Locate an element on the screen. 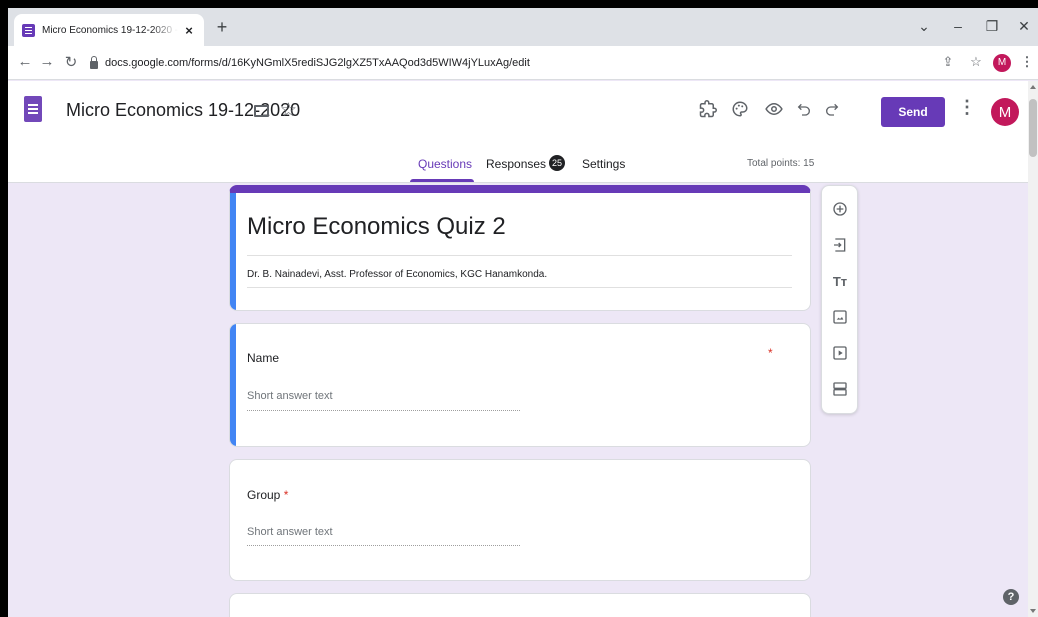  account-avatar: M is located at coordinates (1005, 112).